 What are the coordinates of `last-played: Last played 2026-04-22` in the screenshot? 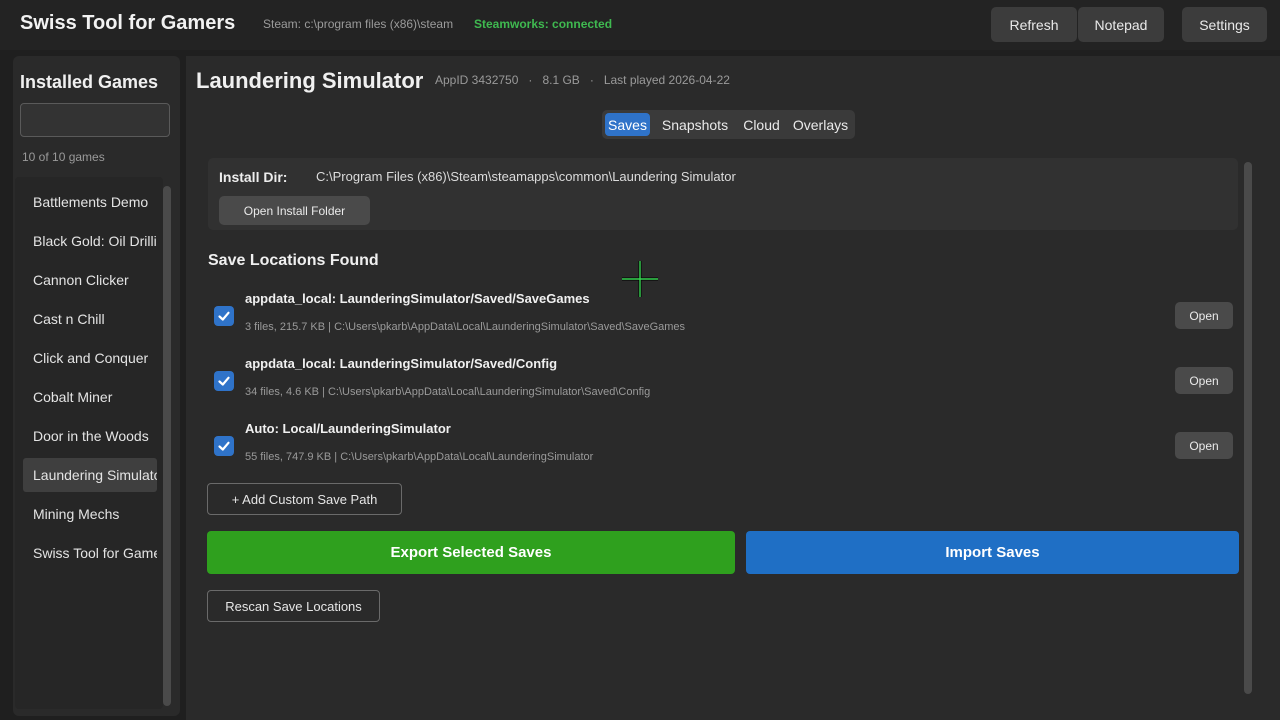 It's located at (666, 80).